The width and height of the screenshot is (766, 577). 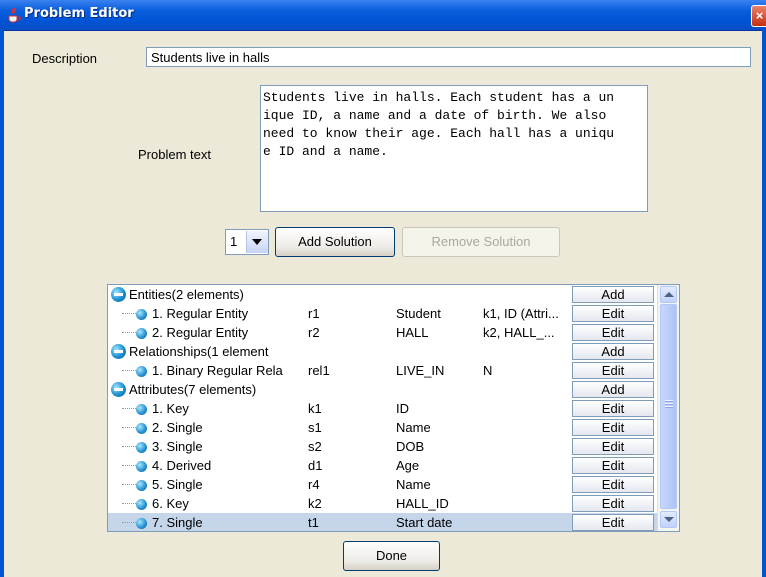 What do you see at coordinates (313, 522) in the screenshot?
I see `row-id: t1` at bounding box center [313, 522].